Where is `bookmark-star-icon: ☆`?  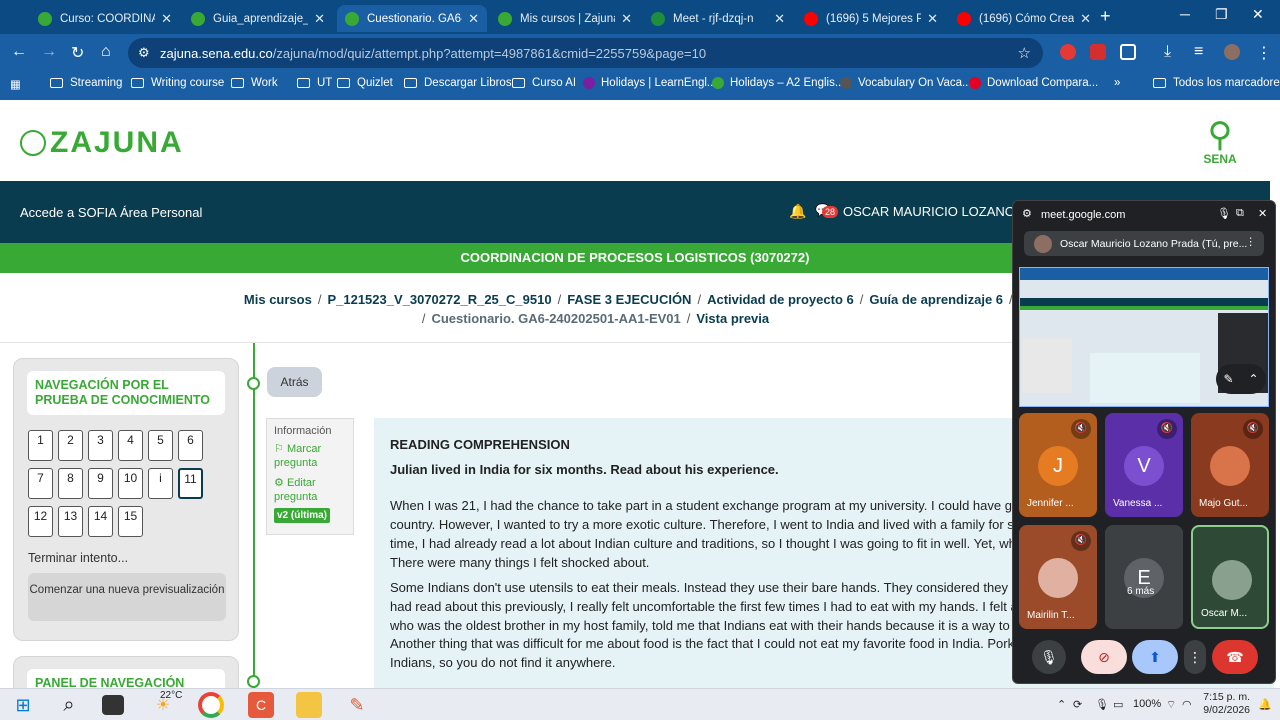
bookmark-star-icon: ☆ is located at coordinates (1024, 53).